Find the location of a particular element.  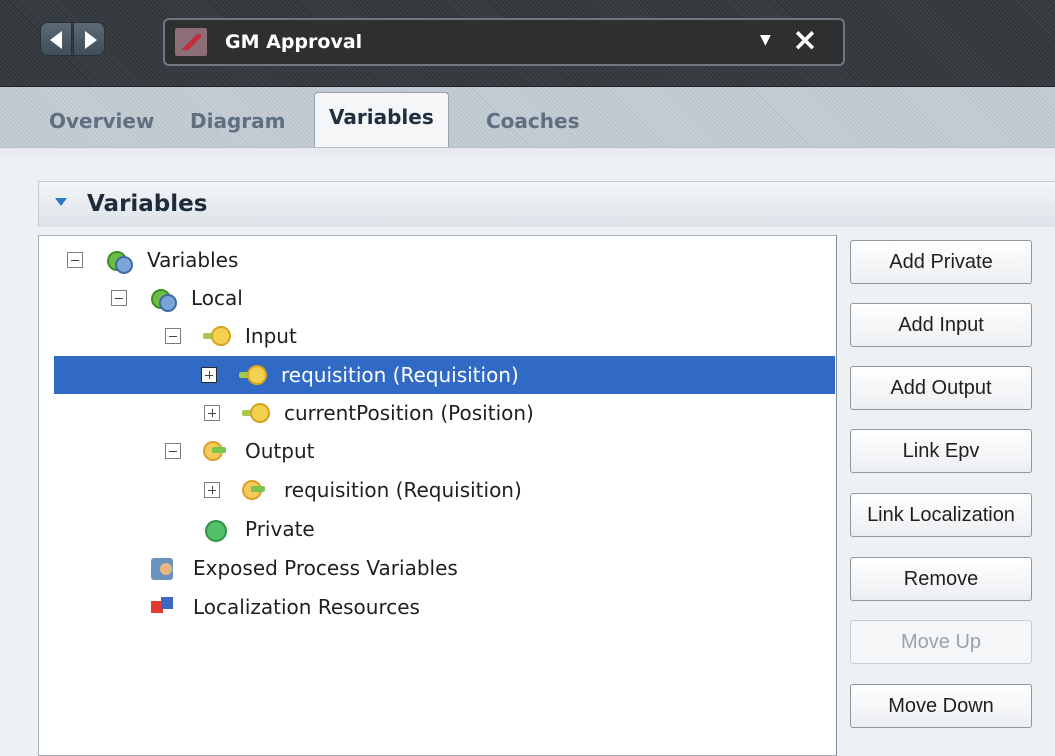

forward-button is located at coordinates (89, 39).